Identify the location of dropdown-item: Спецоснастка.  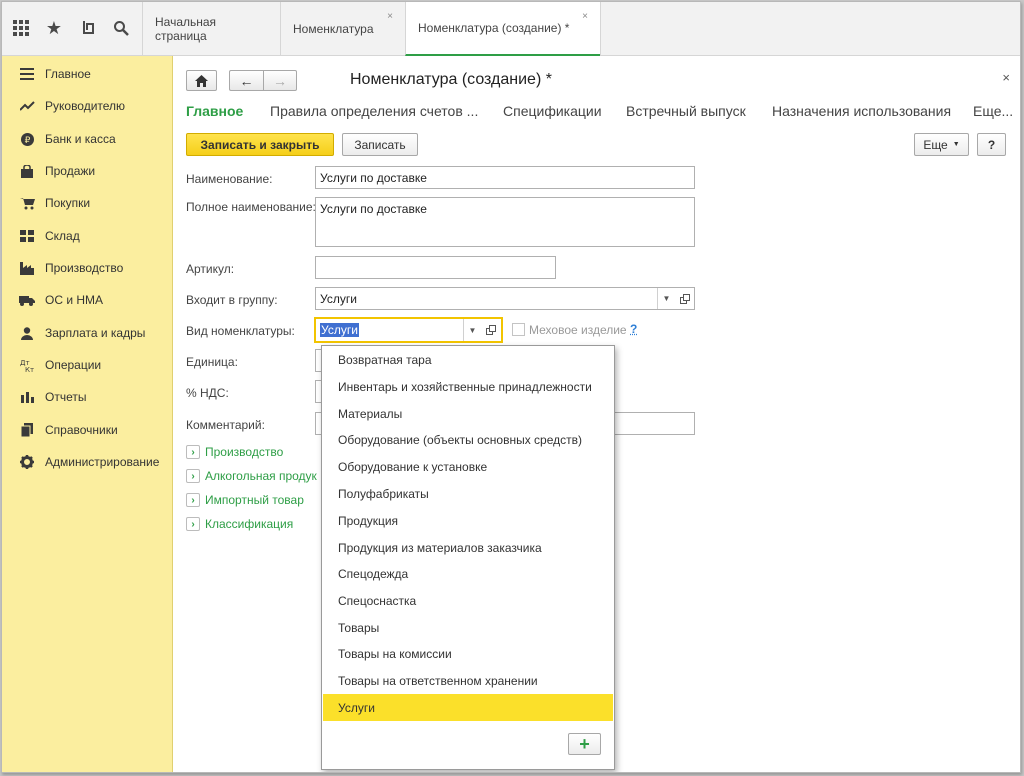
(468, 600).